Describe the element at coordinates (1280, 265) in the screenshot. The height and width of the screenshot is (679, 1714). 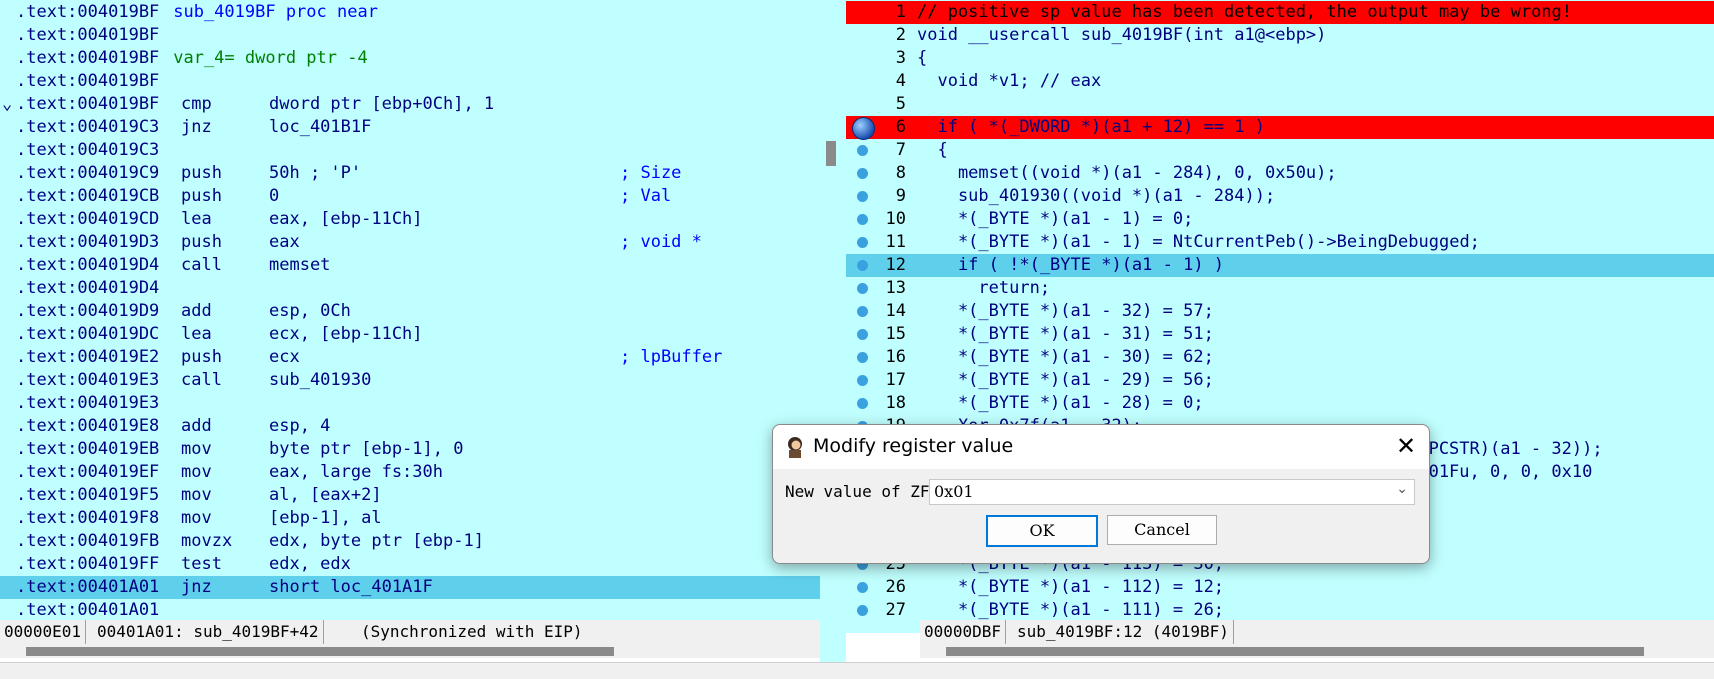
I see `pseudocode-line: 12 if ( !*(_BYTE *)(a1 - 1) )` at that location.